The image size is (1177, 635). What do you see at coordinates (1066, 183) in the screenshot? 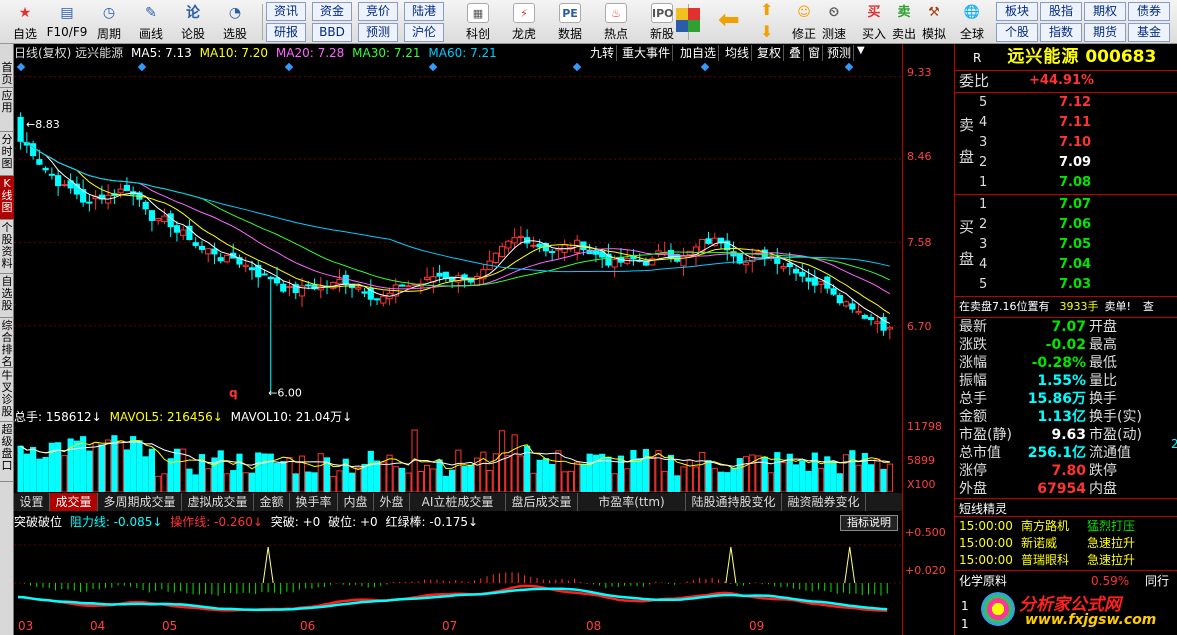
I see `sell-level-row: 1 7.08` at bounding box center [1066, 183].